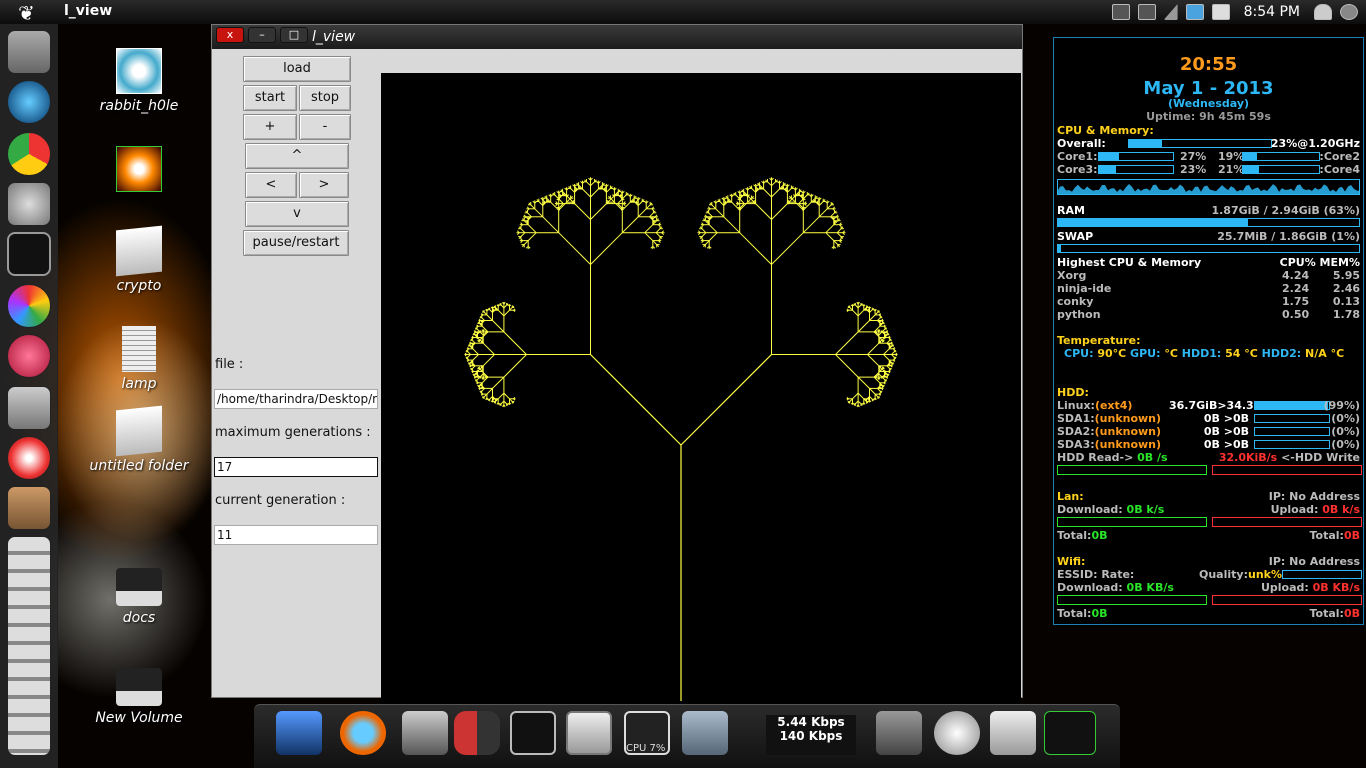  What do you see at coordinates (1319, 262) in the screenshot?
I see `top-procs-columns: CPU% MEM%` at bounding box center [1319, 262].